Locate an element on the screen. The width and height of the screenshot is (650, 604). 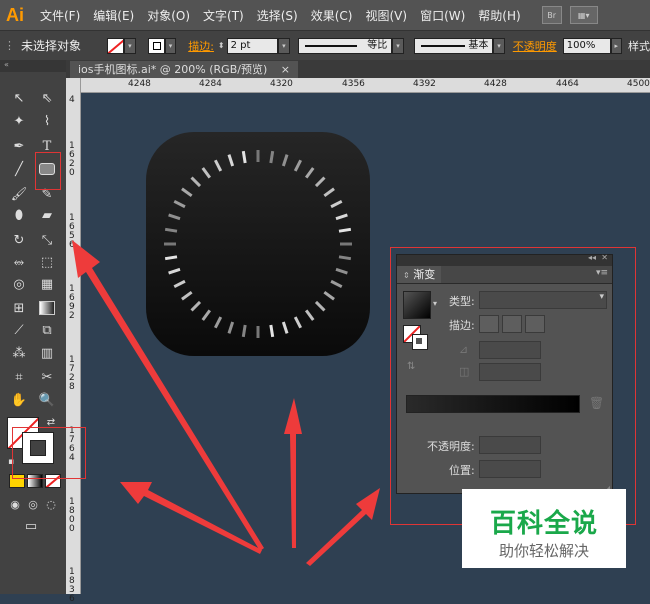
document-tab: ios手机图标.ai* @ 200% (RGB/预览) × is located at coordinates (184, 69).